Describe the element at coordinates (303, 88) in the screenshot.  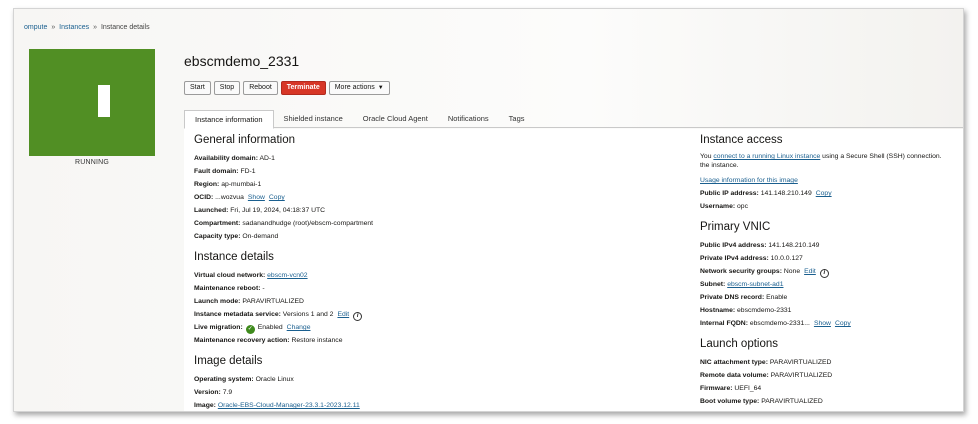
I see `terminate-button: Terminate` at that location.